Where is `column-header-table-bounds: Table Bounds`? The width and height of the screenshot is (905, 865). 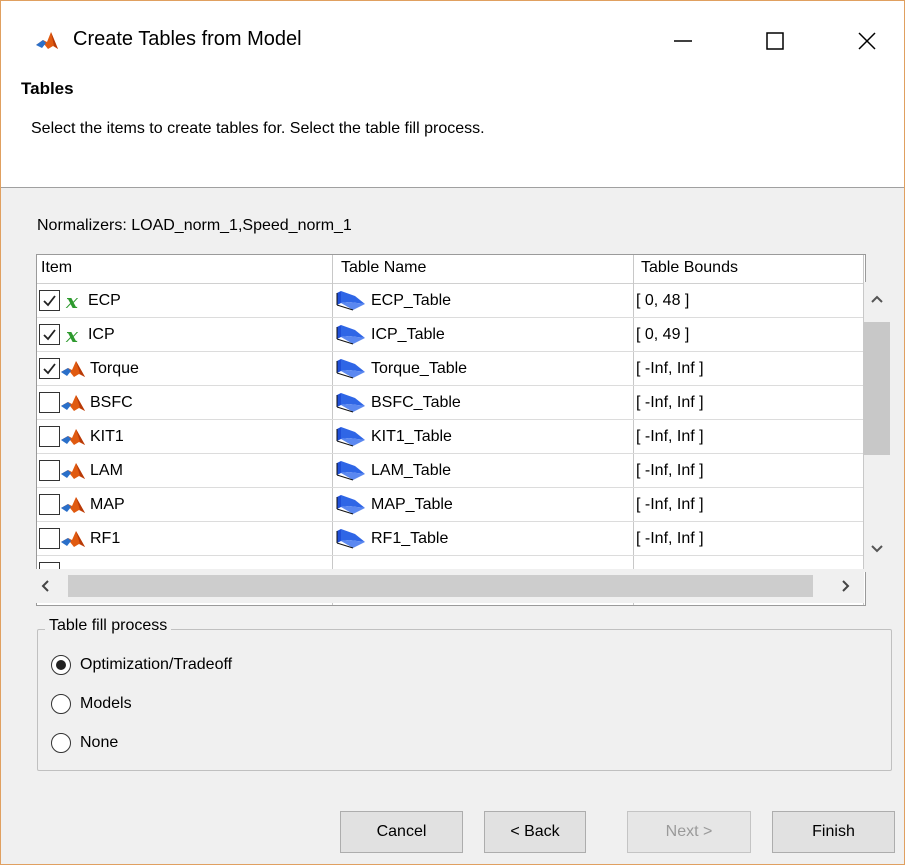 column-header-table-bounds: Table Bounds is located at coordinates (689, 268).